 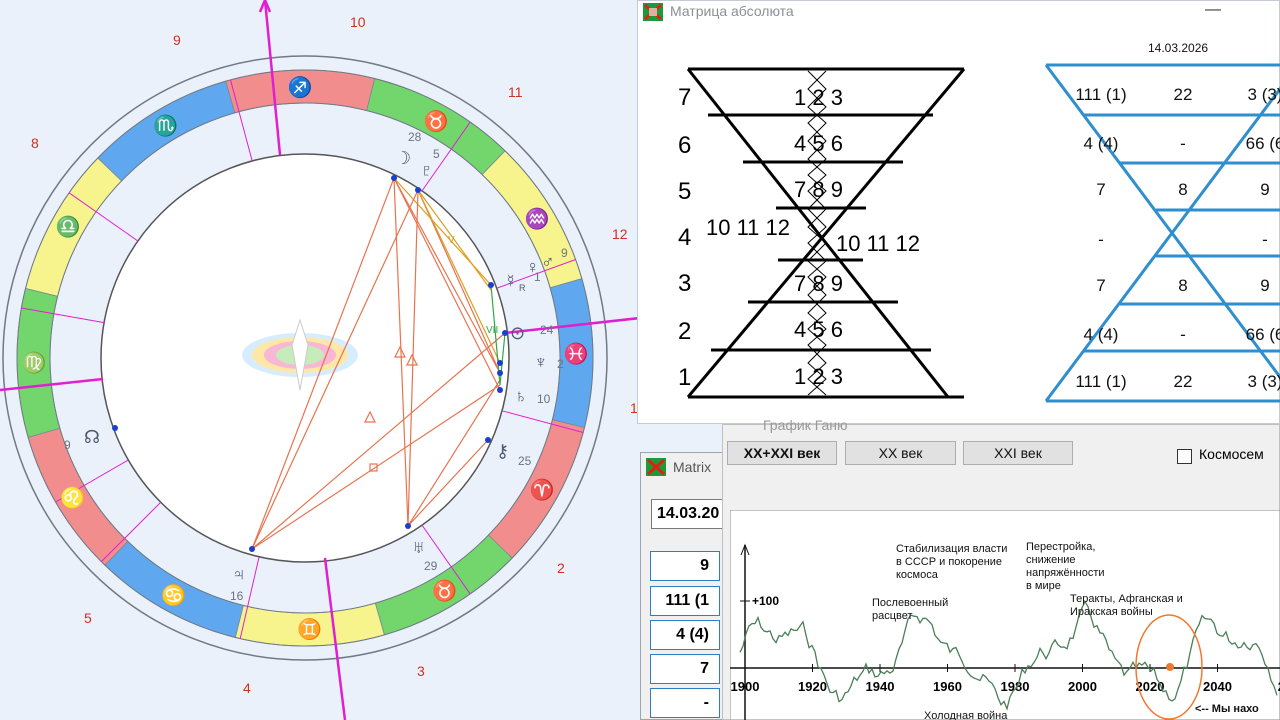 What do you see at coordinates (492, 330) in the screenshot?
I see `aspect-label: VII` at bounding box center [492, 330].